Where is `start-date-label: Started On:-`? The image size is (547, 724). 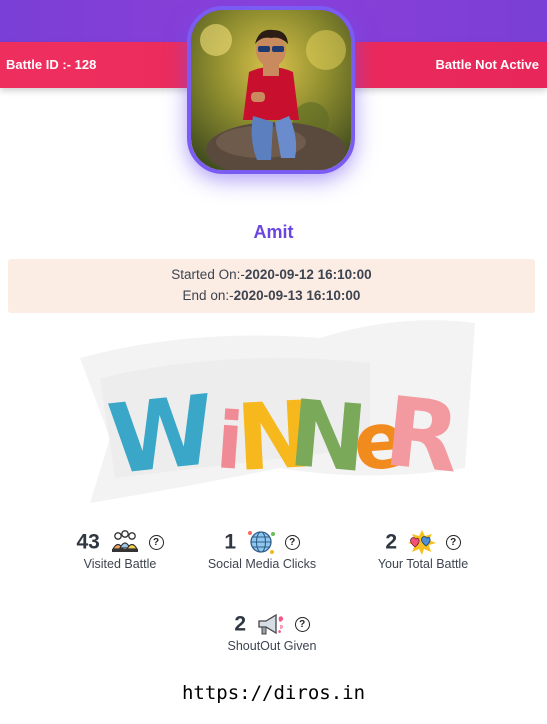
start-date-label: Started On:- is located at coordinates (208, 274).